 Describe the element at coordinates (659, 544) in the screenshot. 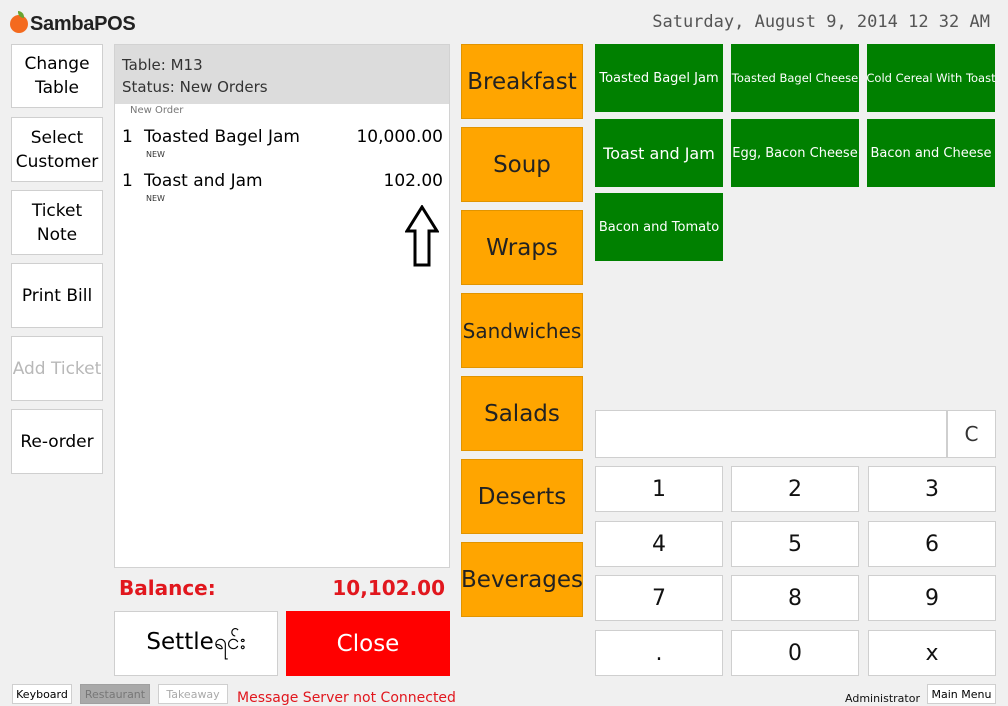

I see `numpad-key-4: 4` at that location.